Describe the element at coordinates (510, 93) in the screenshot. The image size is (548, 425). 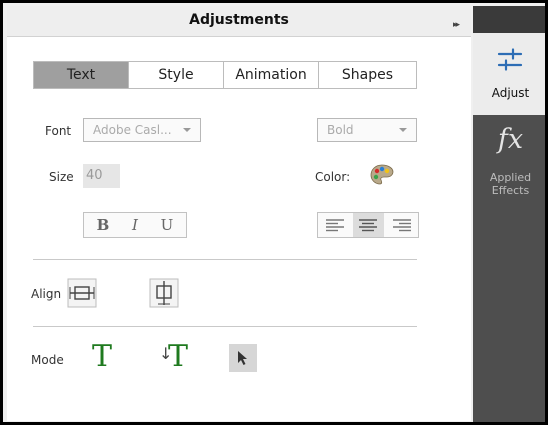
I see `sidebar-item-label: Adjust` at that location.